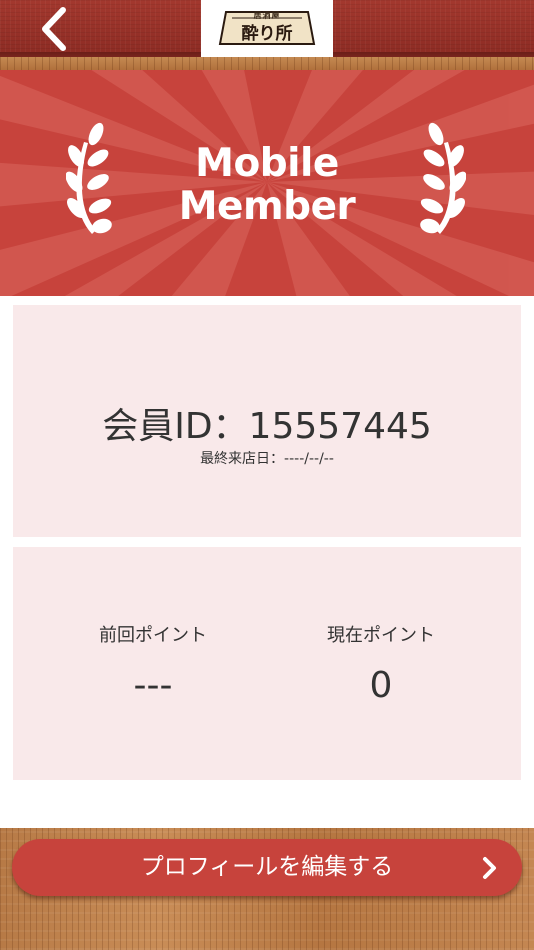 Image resolution: width=534 pixels, height=950 pixels. Describe the element at coordinates (267, 206) in the screenshot. I see `banner-title-line2: Member` at that location.